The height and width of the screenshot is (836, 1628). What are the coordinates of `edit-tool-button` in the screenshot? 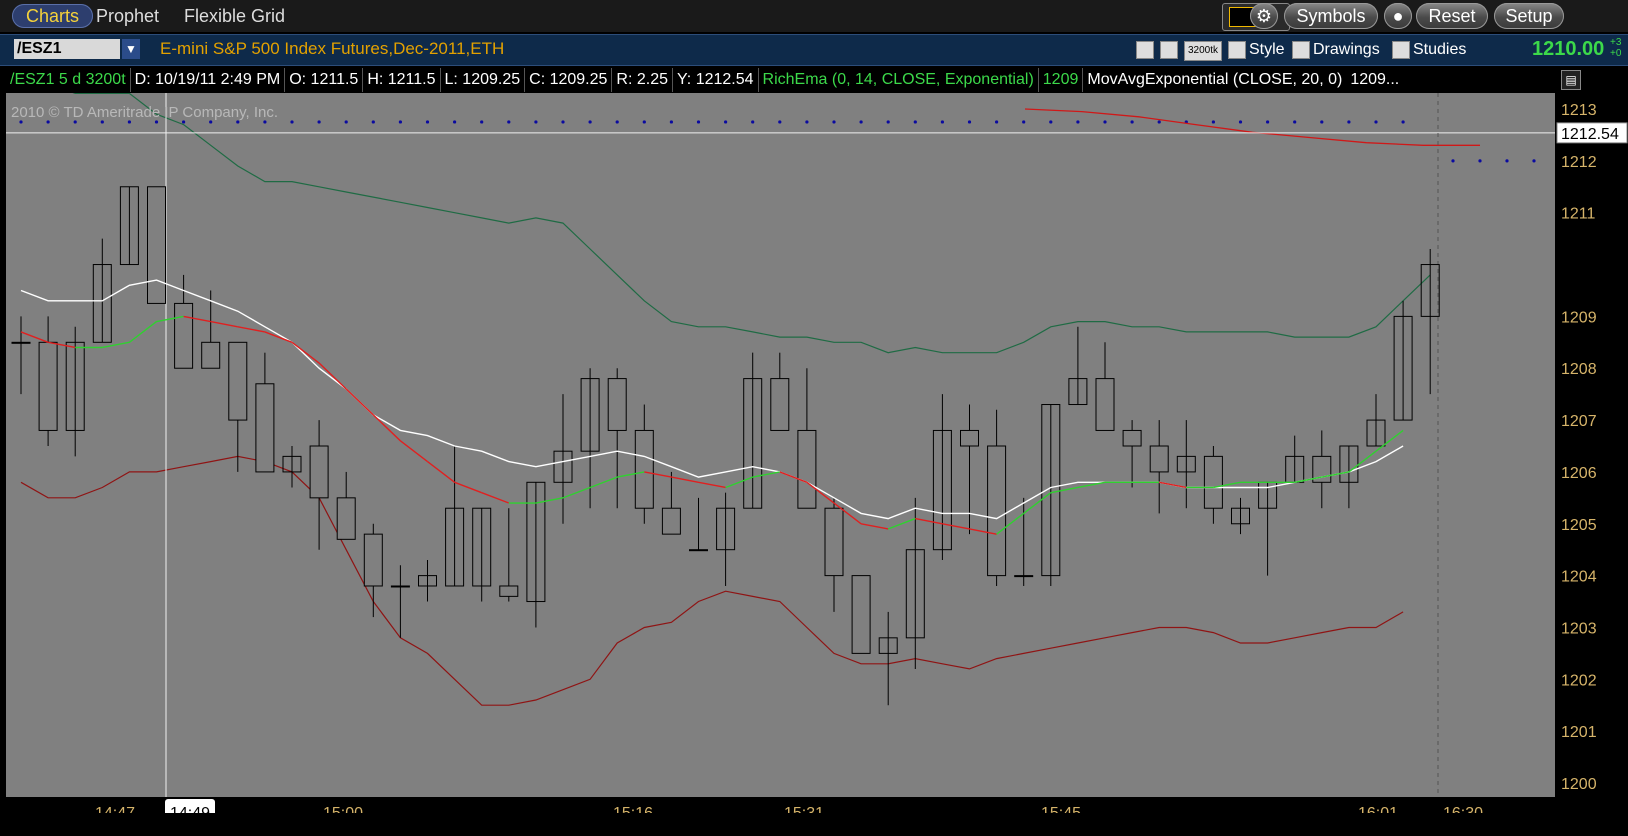 It's located at (1170, 50).